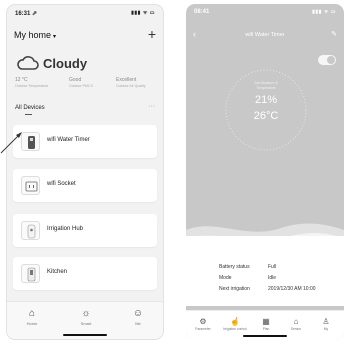 This screenshot has height=346, width=348. I want to click on tab-label: Irrigation control, so click(235, 329).